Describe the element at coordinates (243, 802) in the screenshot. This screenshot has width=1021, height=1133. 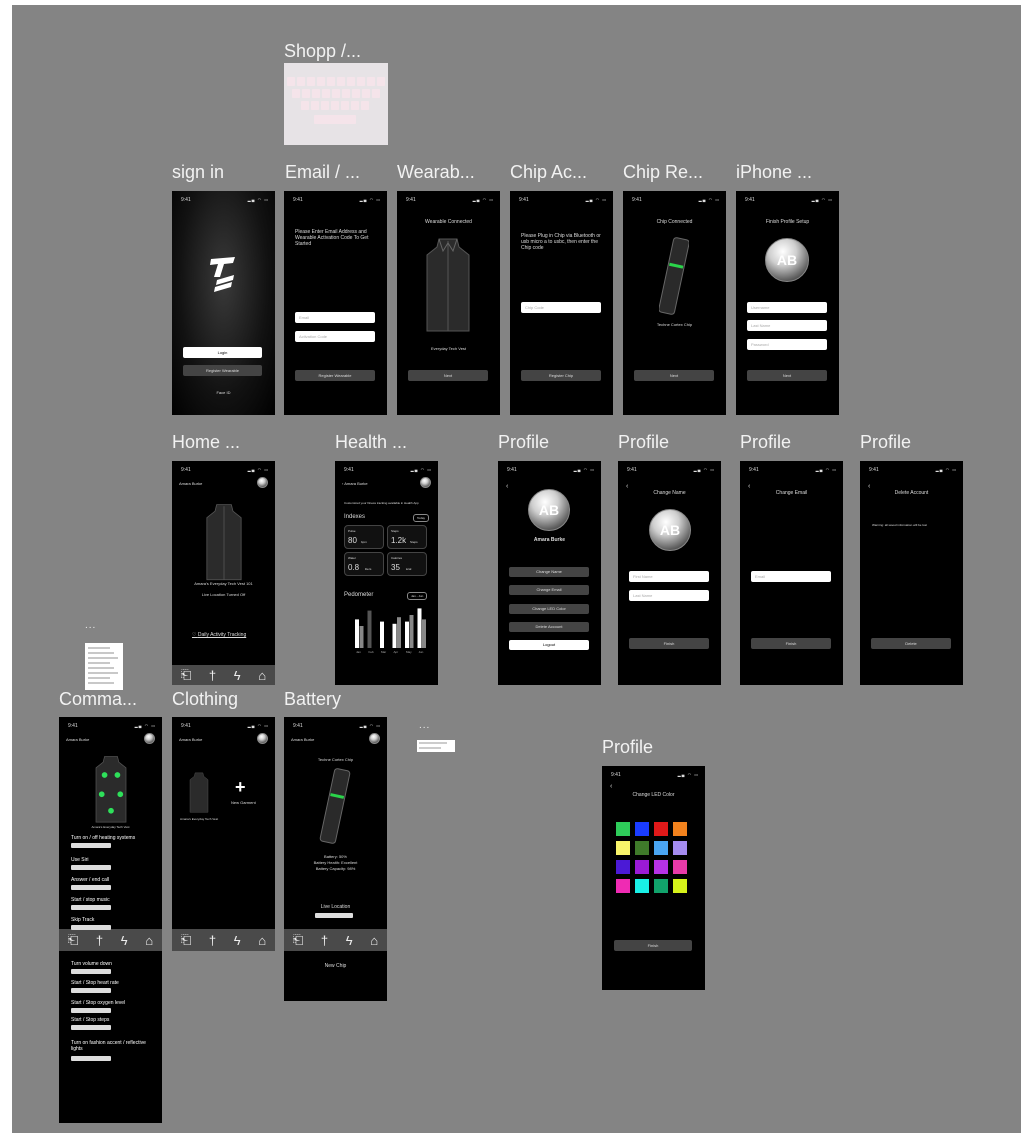
I see `new-garment-label: New Garment` at that location.